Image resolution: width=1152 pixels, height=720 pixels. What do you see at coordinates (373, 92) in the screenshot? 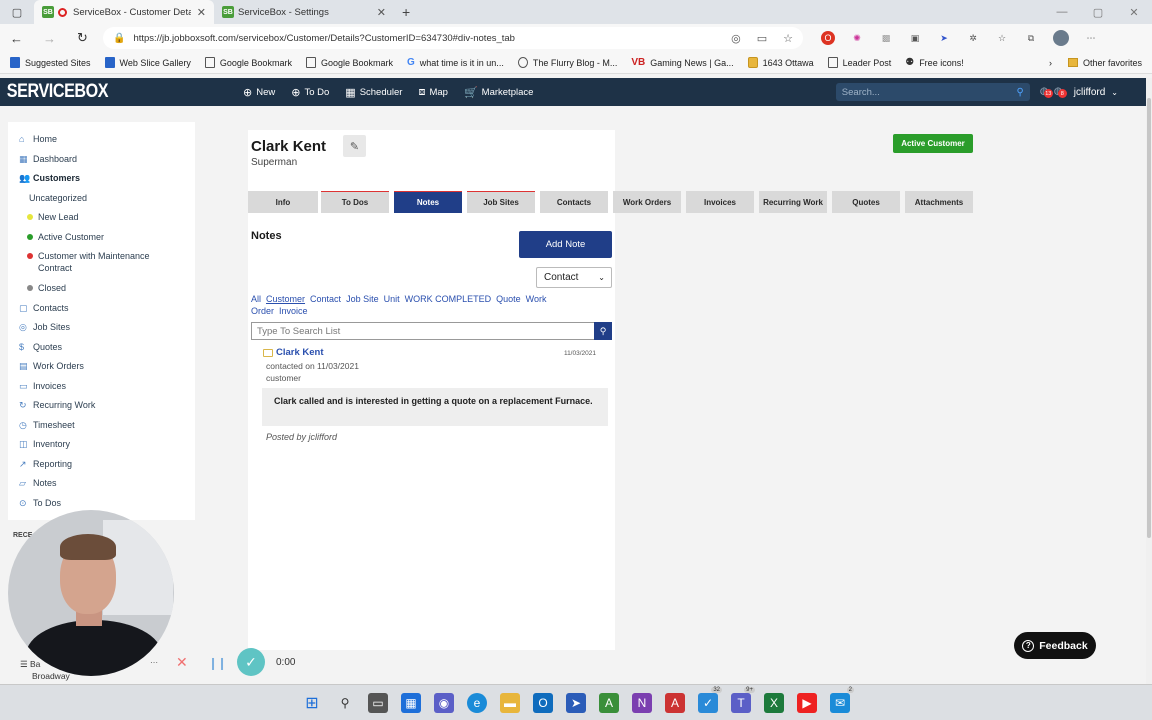
I see `nav-scheduler: ▦ Scheduler` at bounding box center [373, 92].